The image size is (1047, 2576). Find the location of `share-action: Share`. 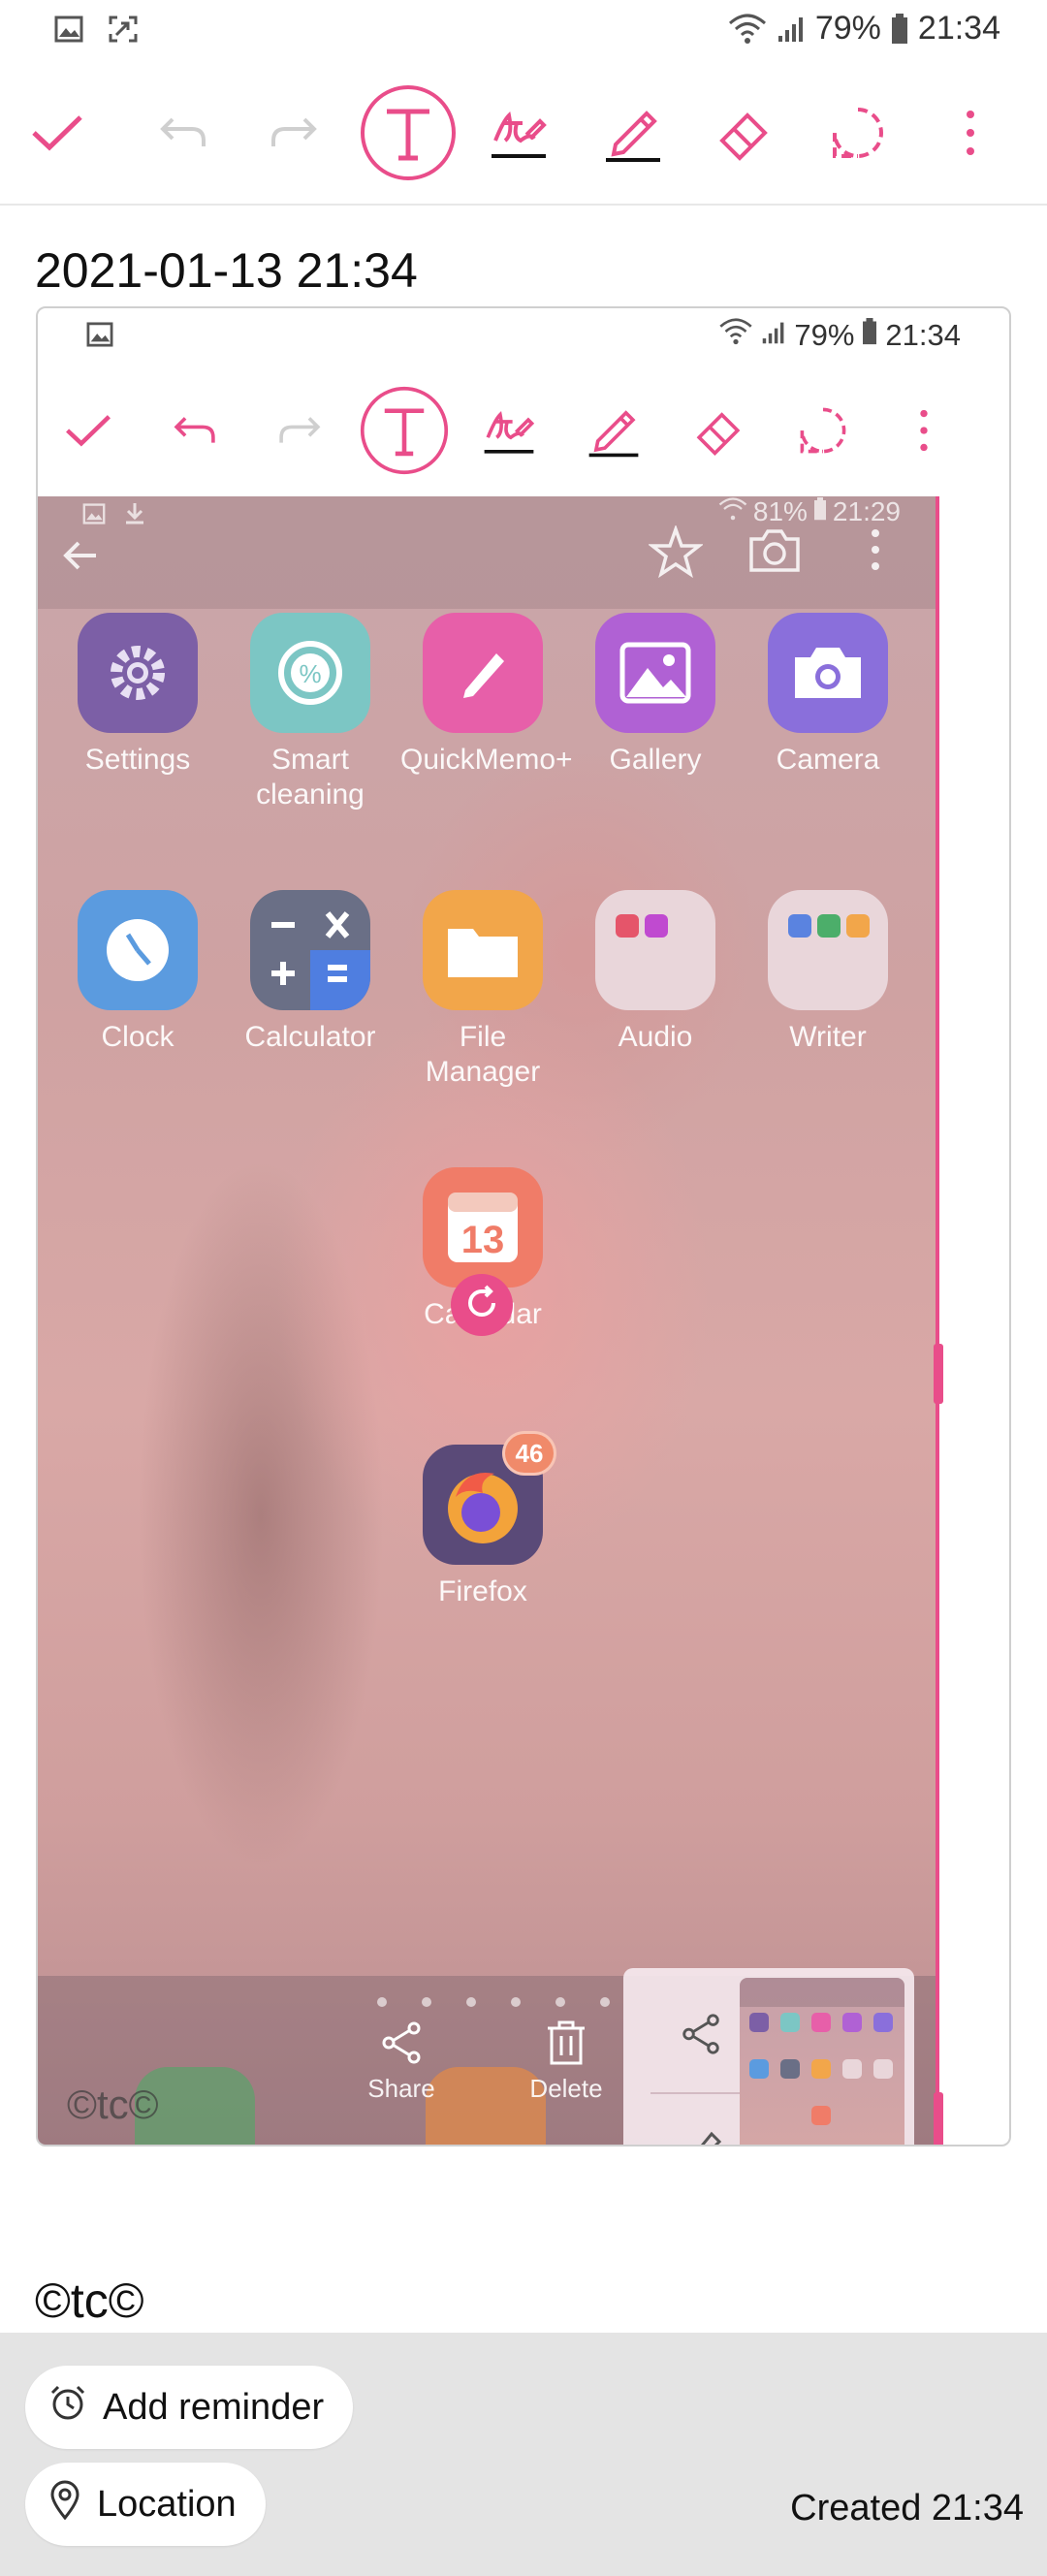

share-action: Share is located at coordinates (401, 2061).